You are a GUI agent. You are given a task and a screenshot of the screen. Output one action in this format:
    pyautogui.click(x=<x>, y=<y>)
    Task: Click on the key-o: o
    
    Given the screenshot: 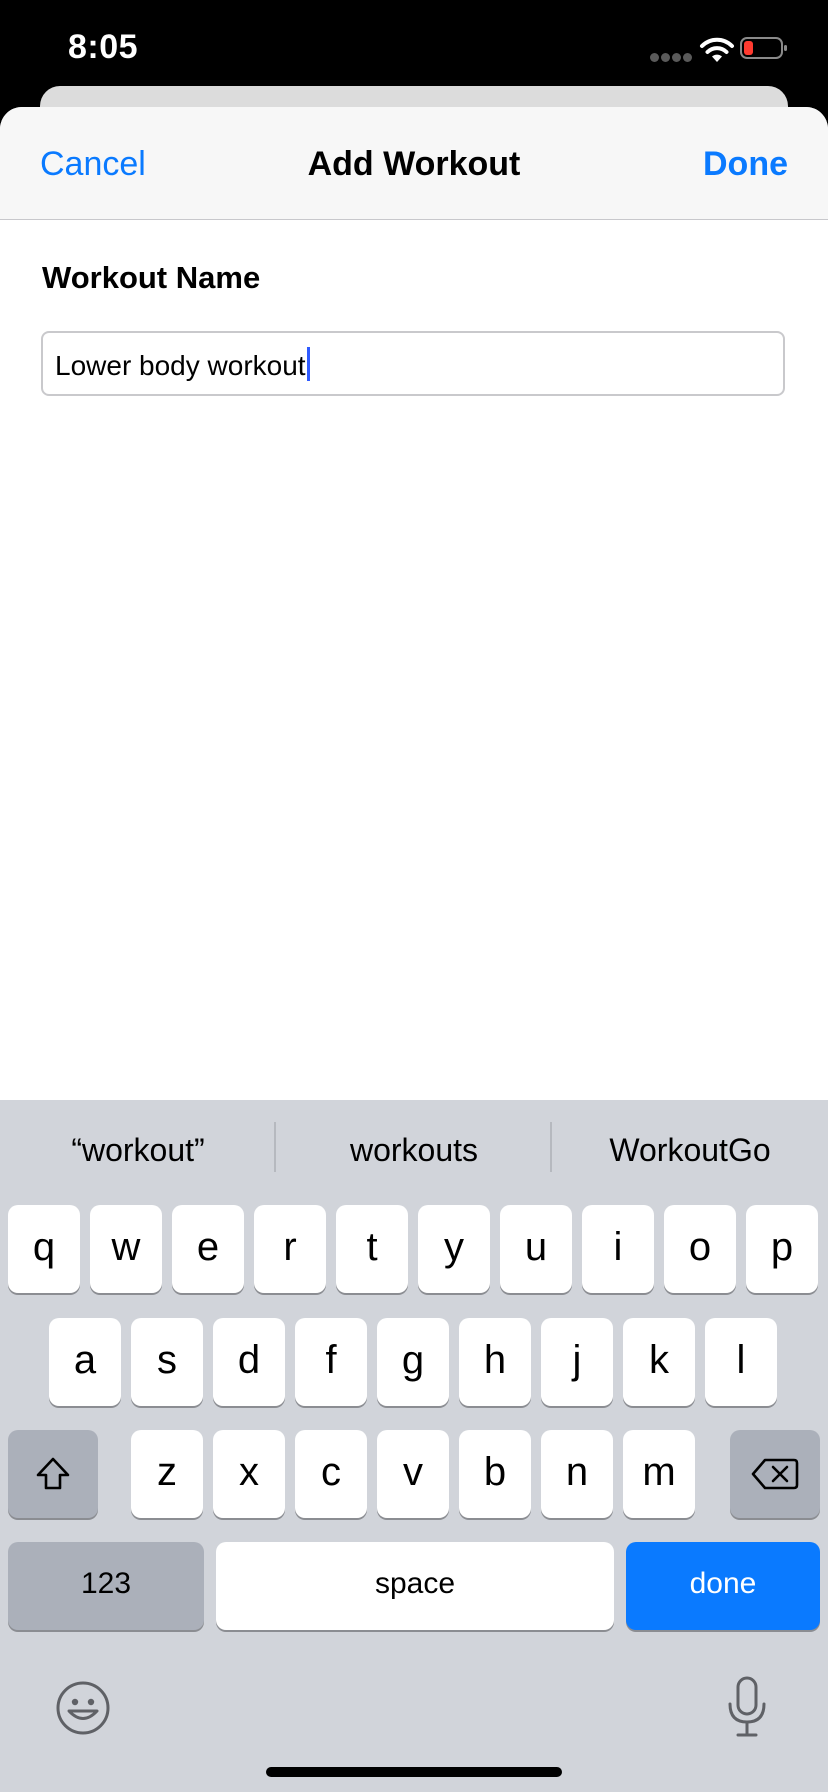 What is the action you would take?
    pyautogui.click(x=700, y=1249)
    